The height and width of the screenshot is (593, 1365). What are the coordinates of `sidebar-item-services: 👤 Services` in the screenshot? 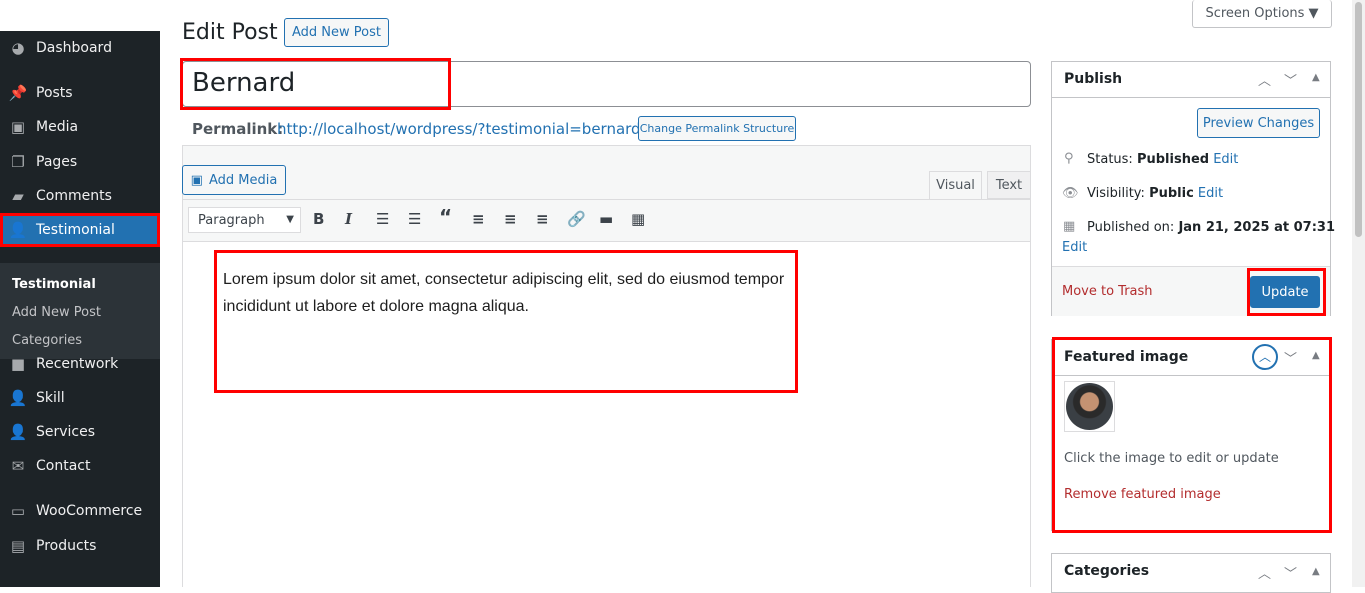 It's located at (80, 432).